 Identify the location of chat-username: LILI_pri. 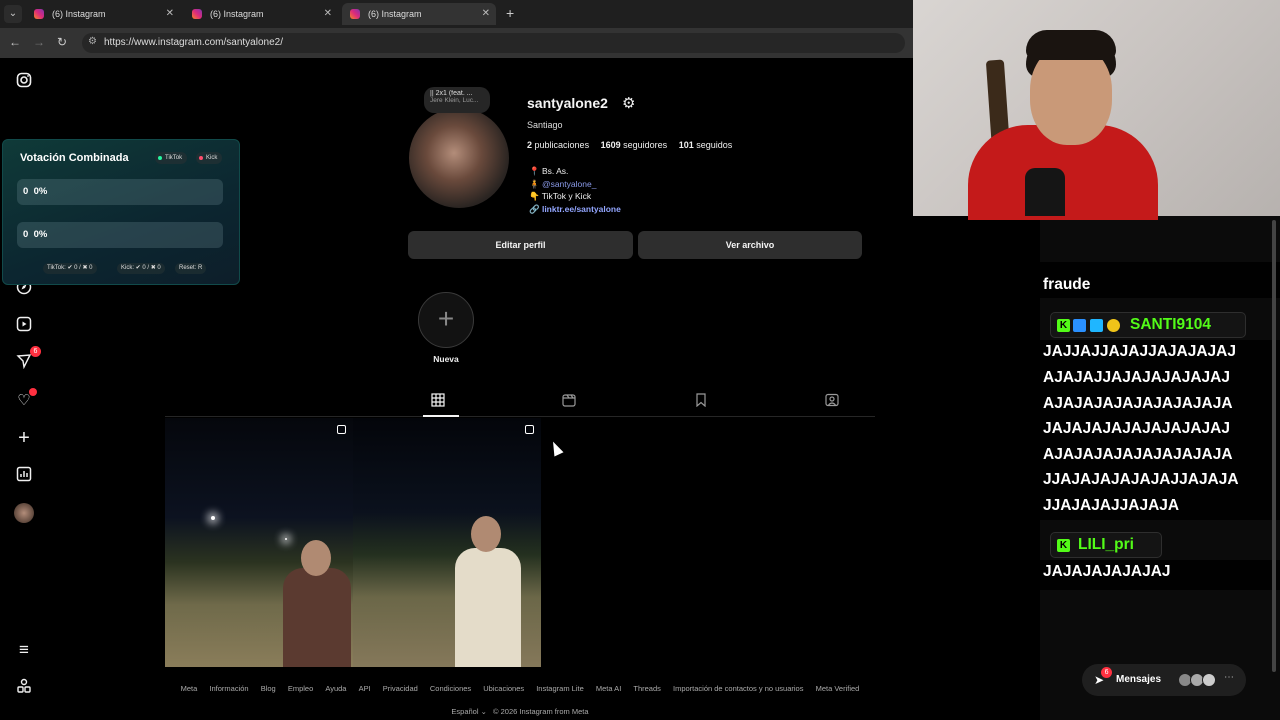
(1106, 544).